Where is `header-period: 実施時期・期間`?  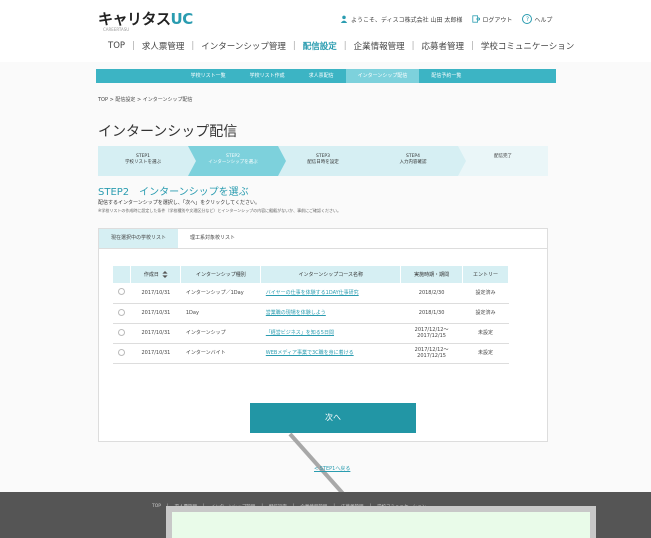 header-period: 実施時期・期間 is located at coordinates (432, 274).